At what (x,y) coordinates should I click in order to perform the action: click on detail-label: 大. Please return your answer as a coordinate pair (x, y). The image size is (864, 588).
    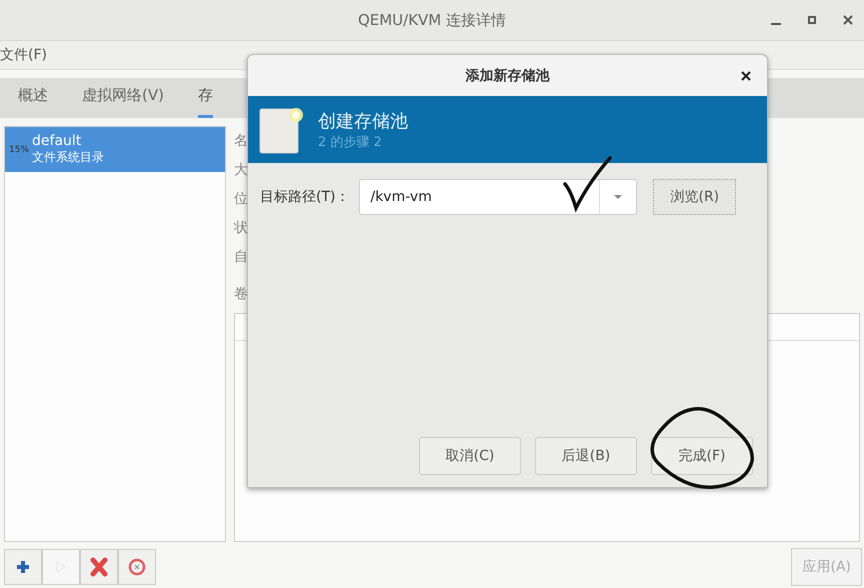
    Looking at the image, I should click on (241, 170).